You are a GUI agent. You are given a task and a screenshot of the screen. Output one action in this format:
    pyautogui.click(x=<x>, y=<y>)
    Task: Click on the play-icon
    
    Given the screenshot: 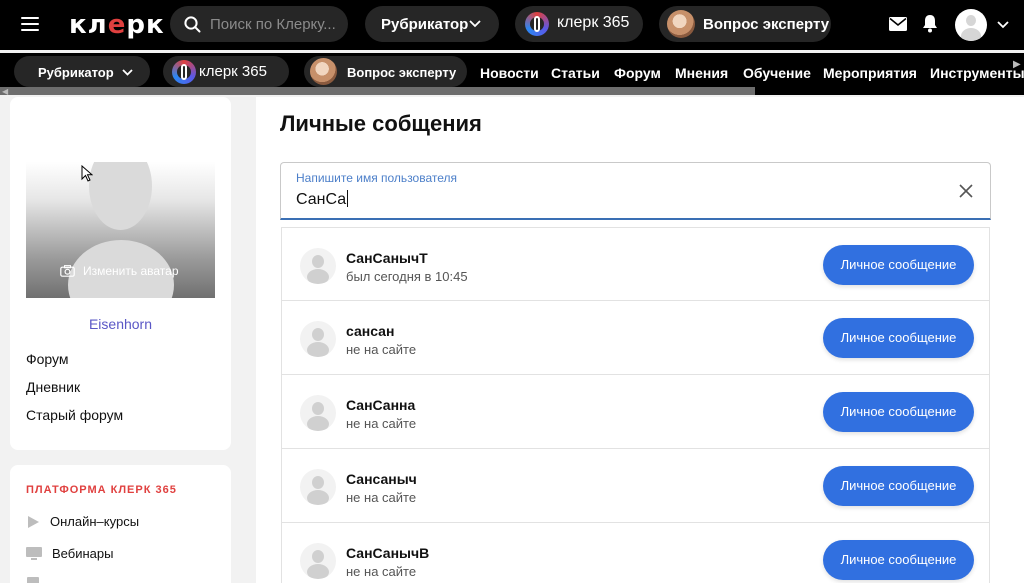 What is the action you would take?
    pyautogui.click(x=33, y=521)
    